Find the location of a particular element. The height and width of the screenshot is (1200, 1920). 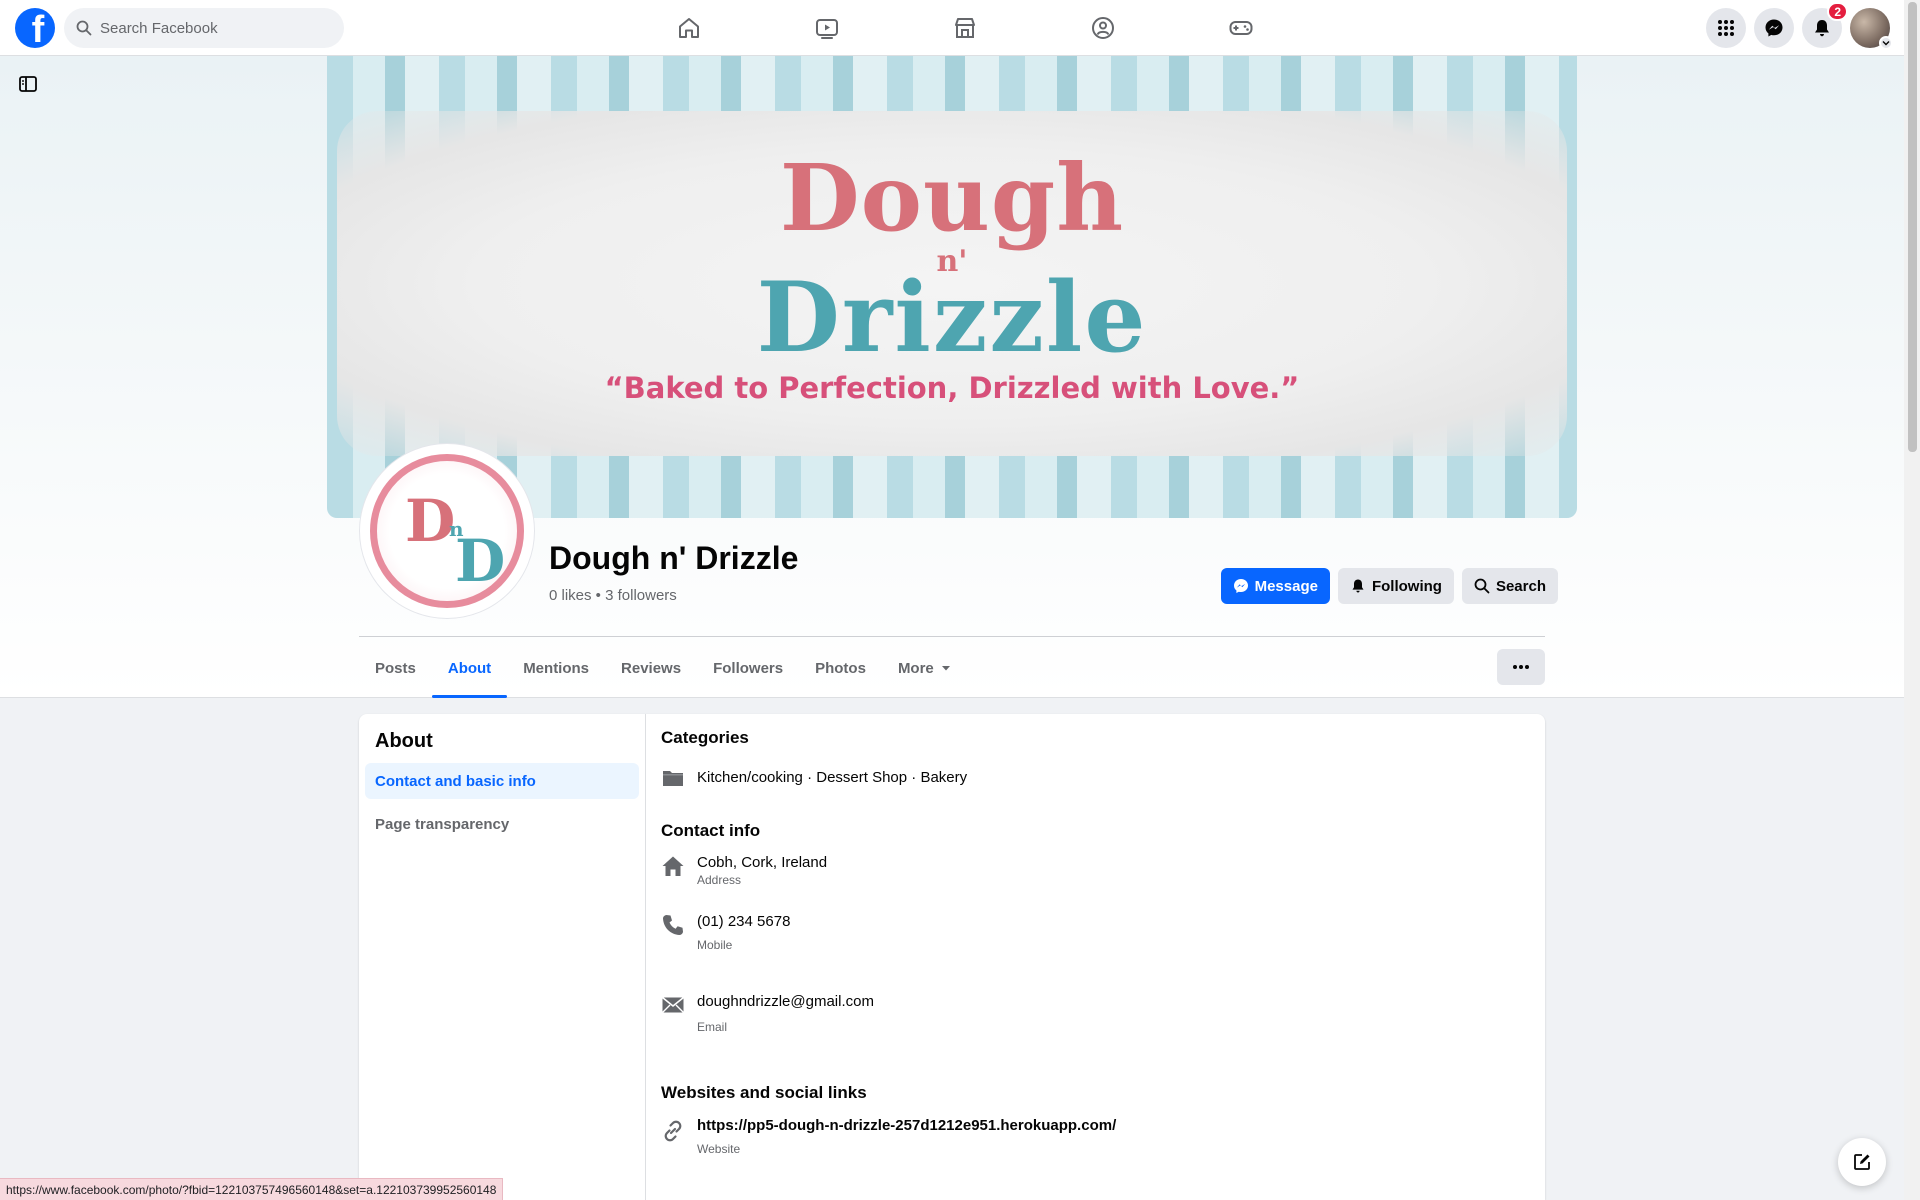

groups-icon is located at coordinates (1103, 28).